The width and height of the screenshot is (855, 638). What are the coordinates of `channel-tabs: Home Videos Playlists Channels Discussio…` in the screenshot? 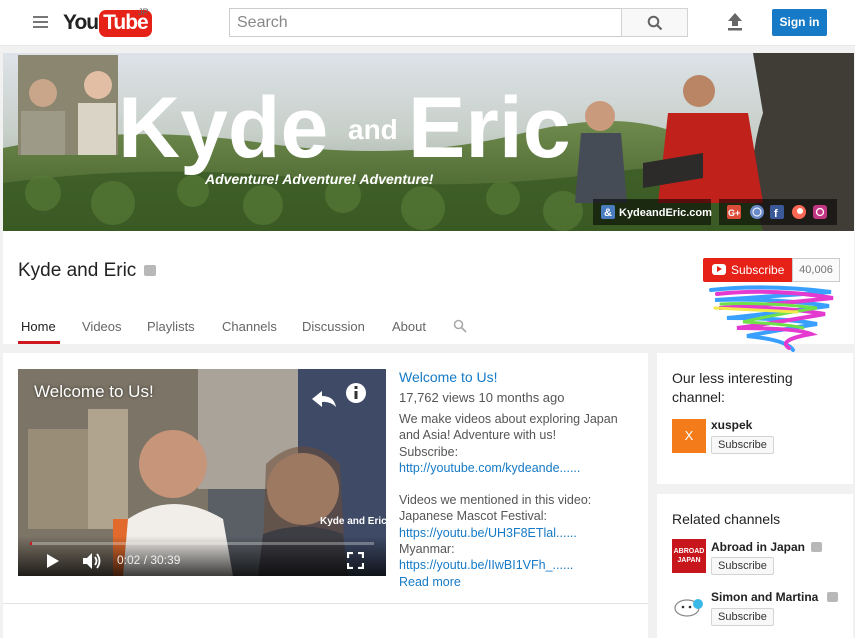 It's located at (303, 325).